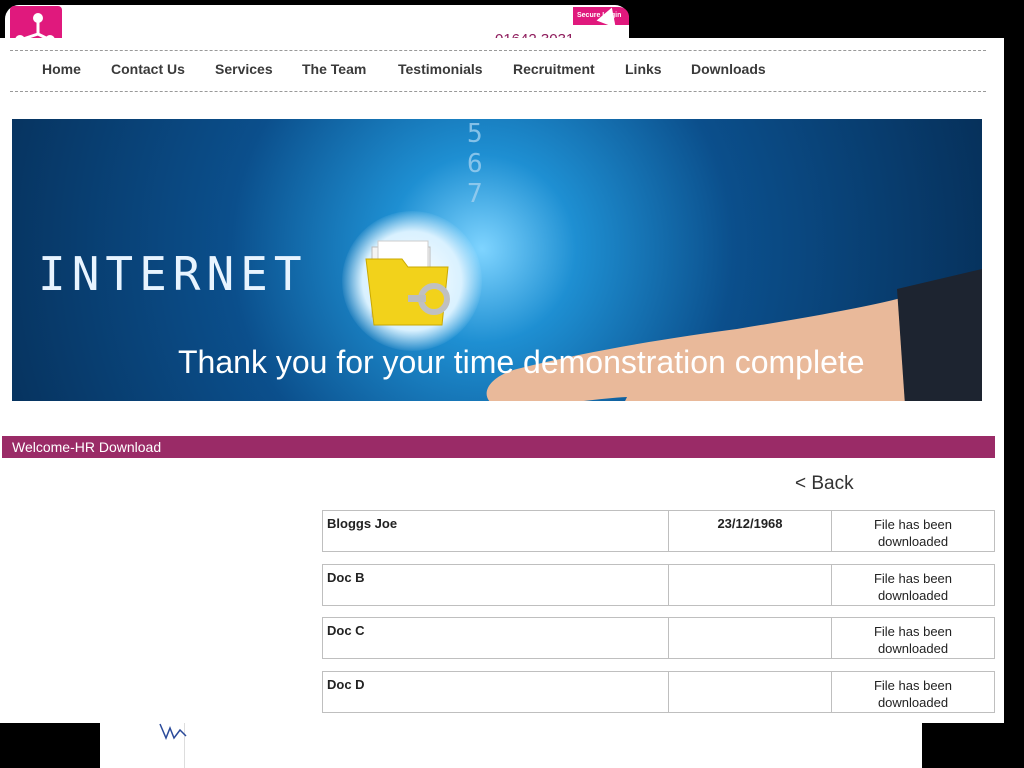 This screenshot has width=1024, height=768. Describe the element at coordinates (61, 69) in the screenshot. I see `nav-home: Home` at that location.